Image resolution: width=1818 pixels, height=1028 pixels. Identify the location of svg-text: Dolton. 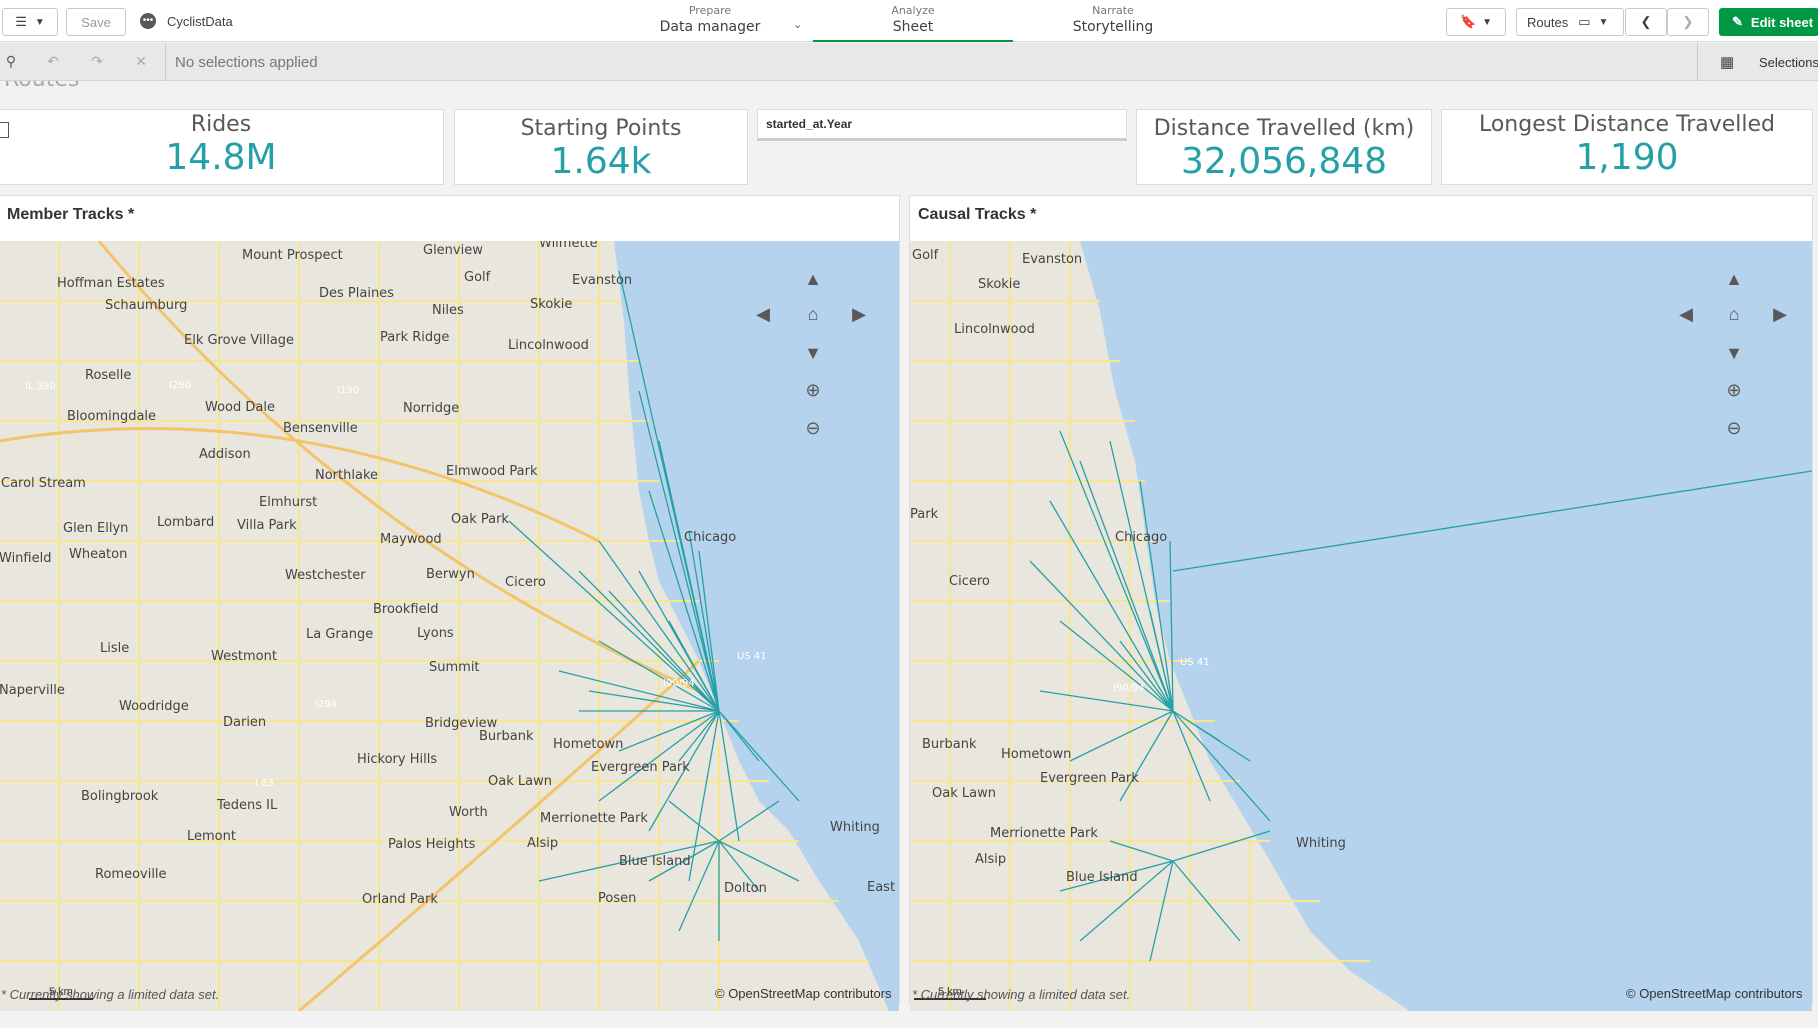
(745, 888).